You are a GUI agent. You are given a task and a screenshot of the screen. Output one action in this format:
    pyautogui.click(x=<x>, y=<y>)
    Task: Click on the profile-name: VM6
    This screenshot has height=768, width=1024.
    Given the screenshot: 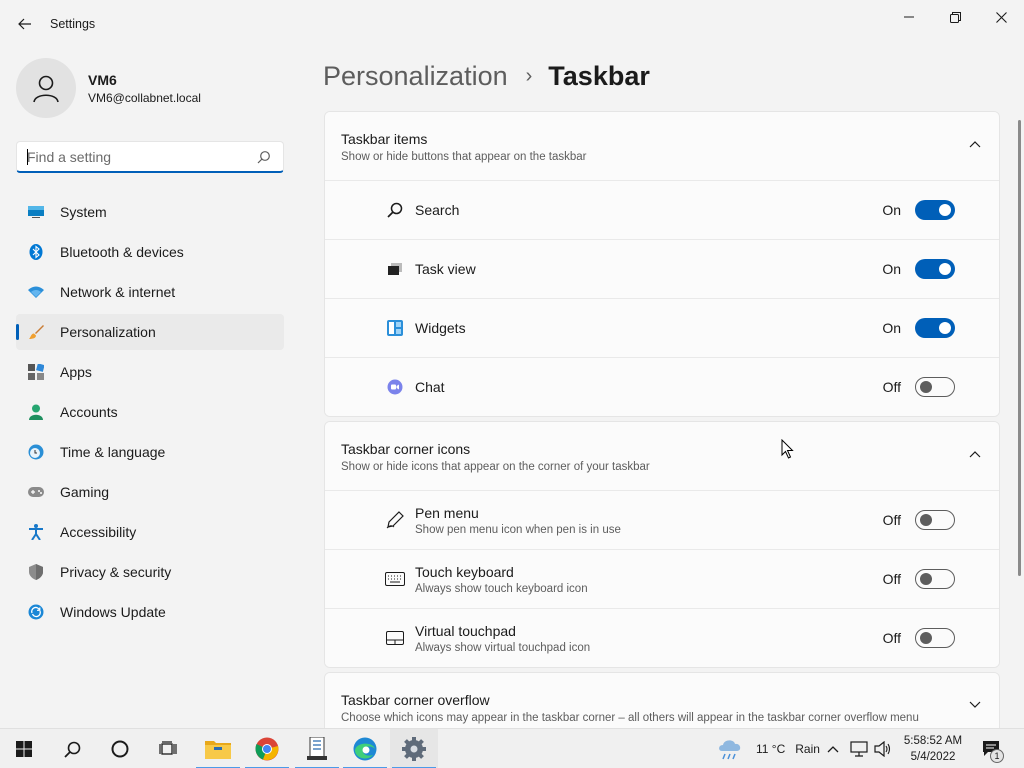 What is the action you would take?
    pyautogui.click(x=102, y=79)
    